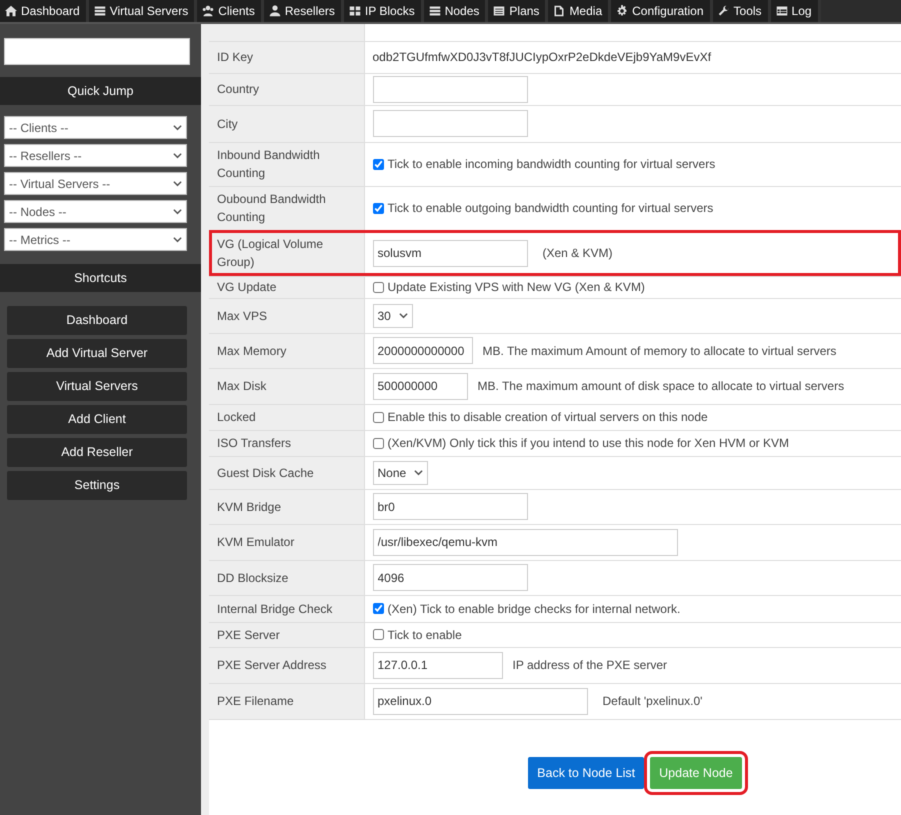  What do you see at coordinates (392, 316) in the screenshot?
I see `dropdown: 30` at bounding box center [392, 316].